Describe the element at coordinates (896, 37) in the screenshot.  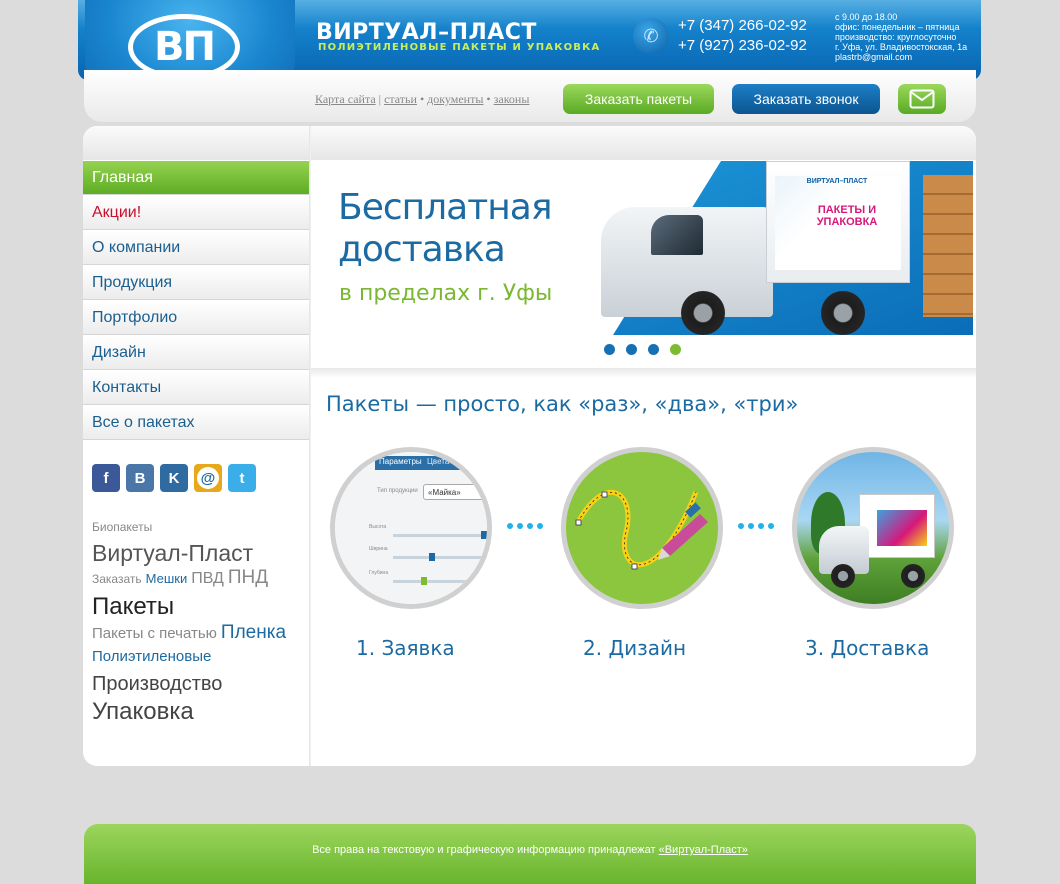
I see `hours-line: производство: круглосуточно` at that location.